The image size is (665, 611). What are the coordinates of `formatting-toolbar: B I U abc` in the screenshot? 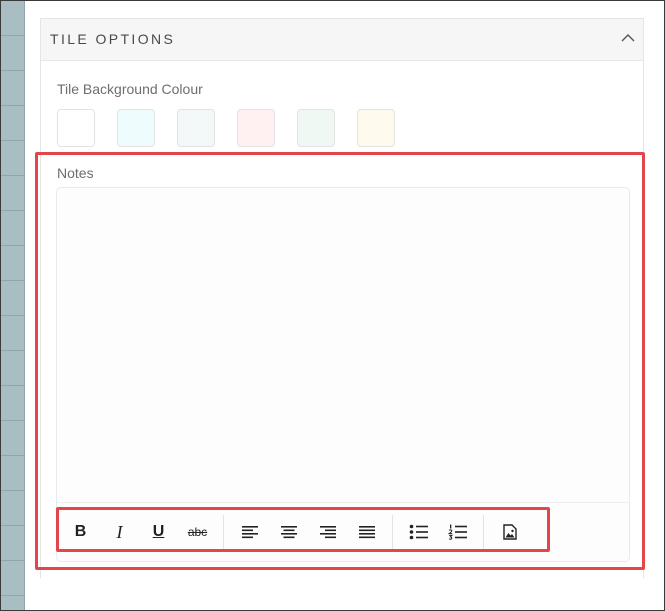 It's located at (303, 532).